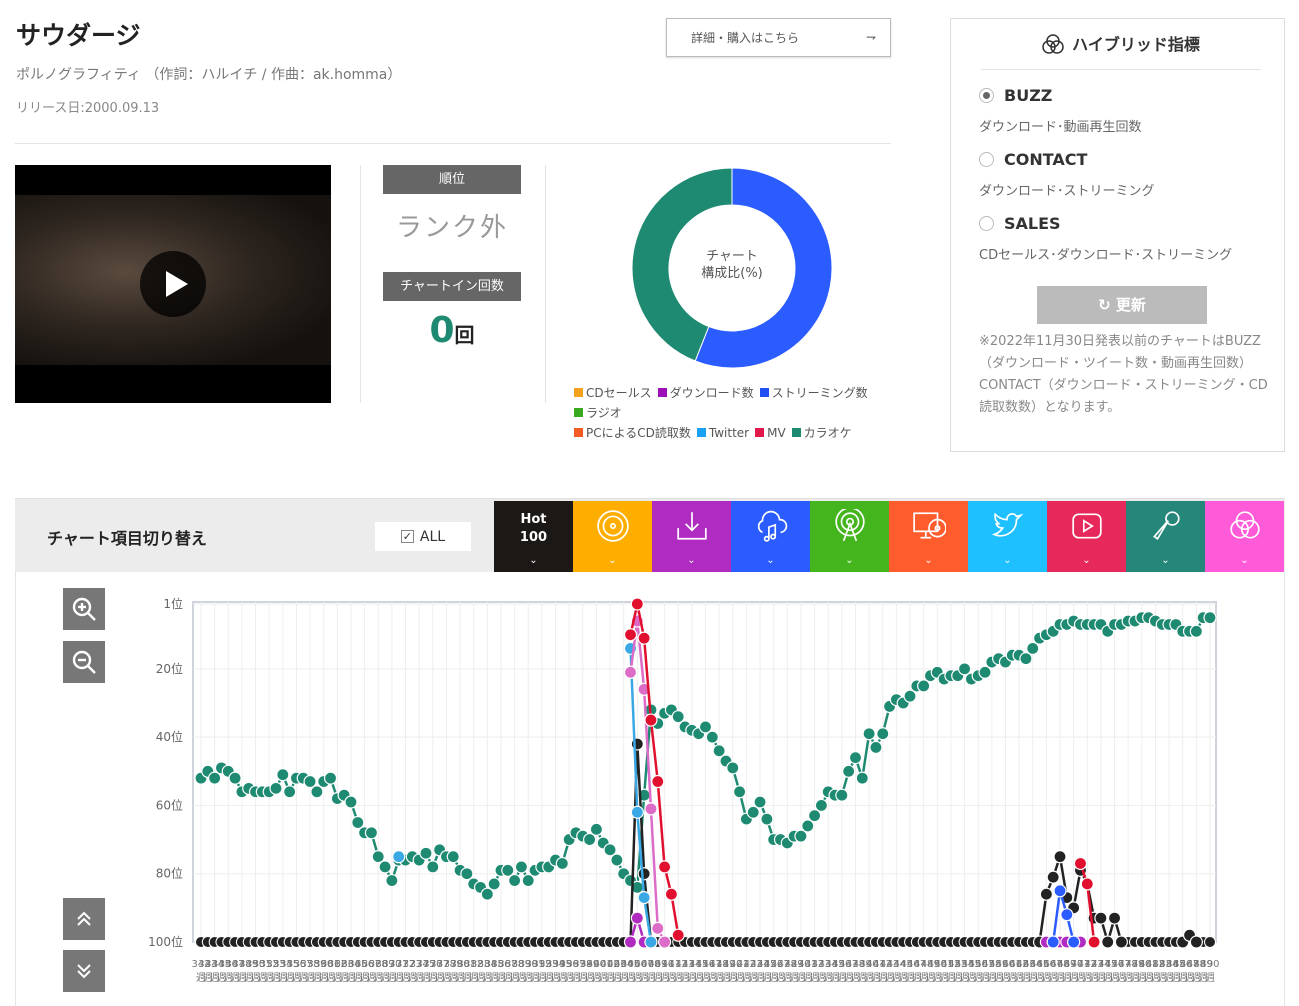 Image resolution: width=1299 pixels, height=1006 pixels. I want to click on category-tab-streaming: ⌄, so click(770, 536).